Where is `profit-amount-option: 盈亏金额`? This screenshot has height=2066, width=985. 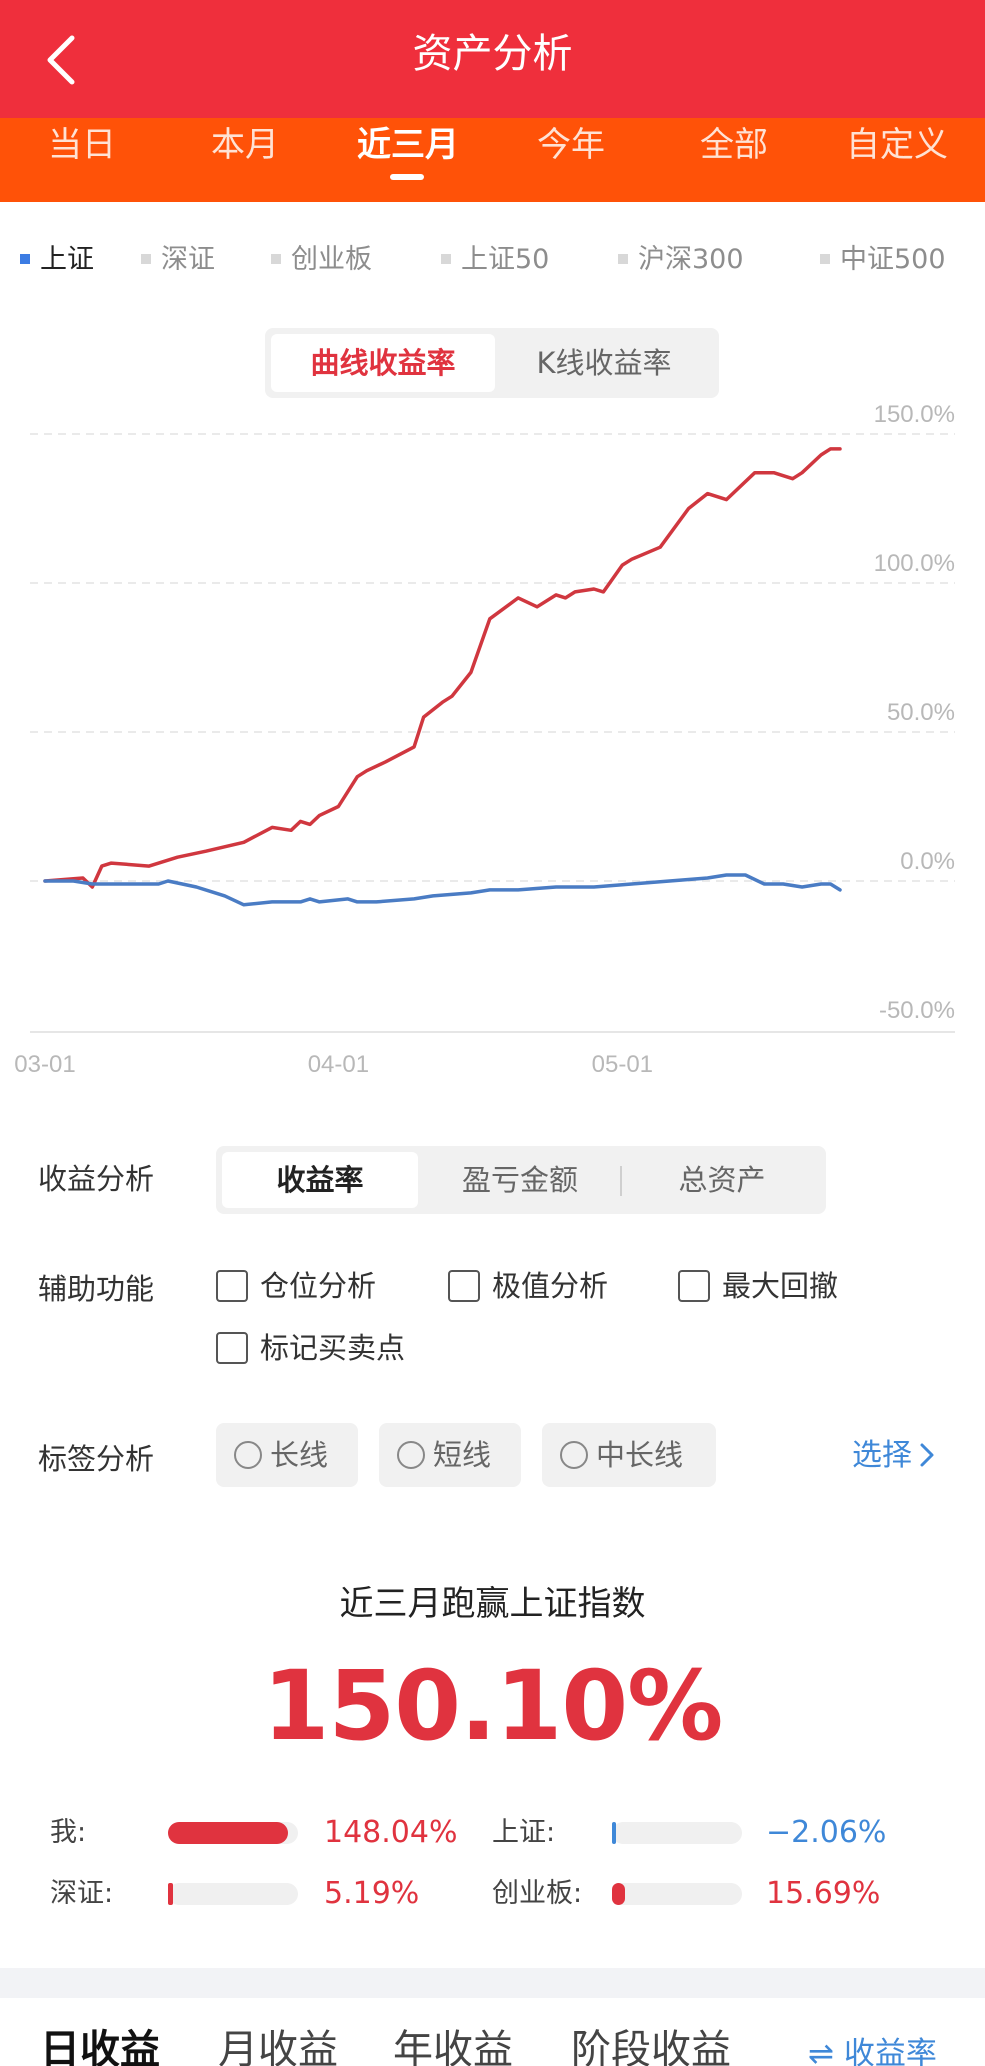
profit-amount-option: 盈亏金额 is located at coordinates (520, 1180).